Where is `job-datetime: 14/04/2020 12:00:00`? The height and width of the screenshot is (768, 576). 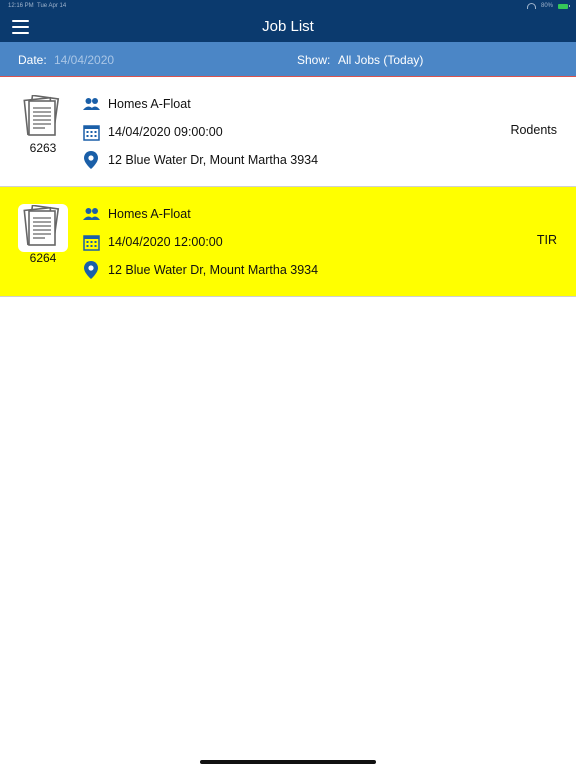
job-datetime: 14/04/2020 12:00:00 is located at coordinates (165, 242).